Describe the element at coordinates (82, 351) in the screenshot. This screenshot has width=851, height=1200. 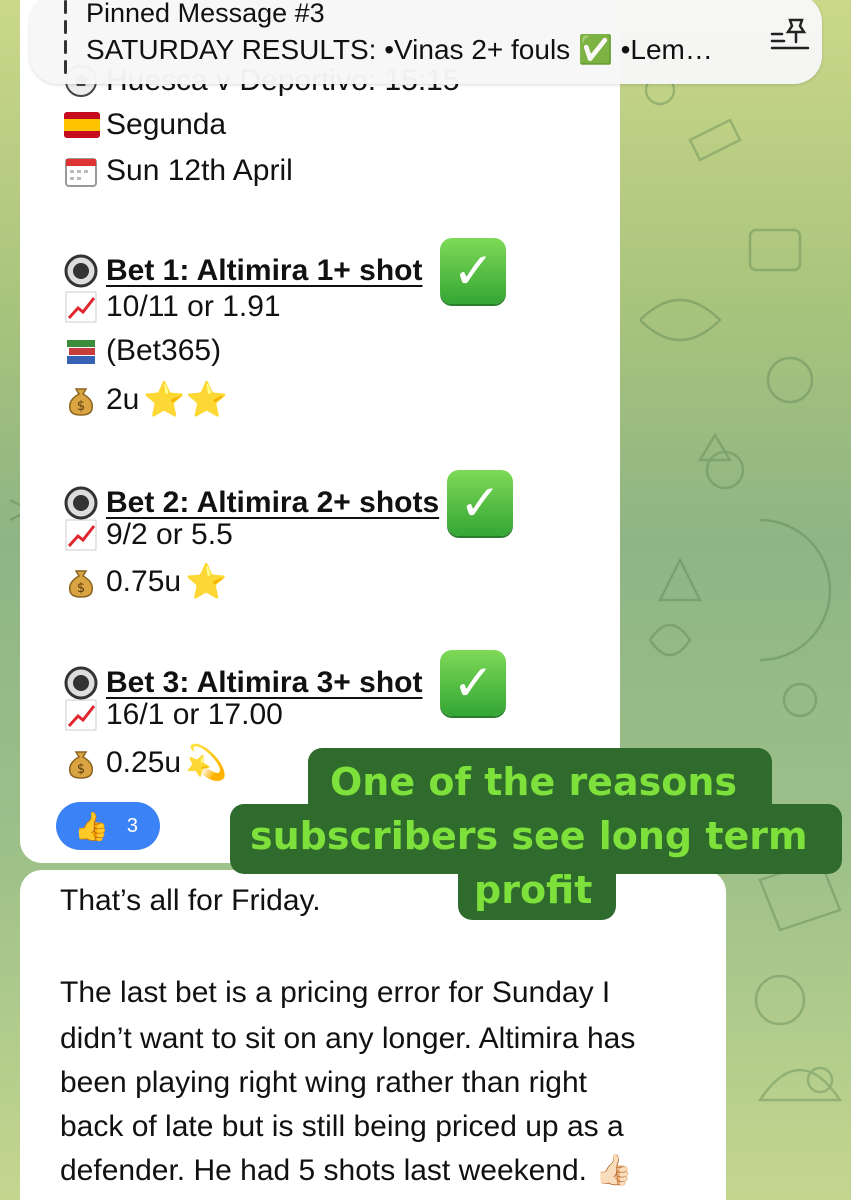
I see `books-icon` at that location.